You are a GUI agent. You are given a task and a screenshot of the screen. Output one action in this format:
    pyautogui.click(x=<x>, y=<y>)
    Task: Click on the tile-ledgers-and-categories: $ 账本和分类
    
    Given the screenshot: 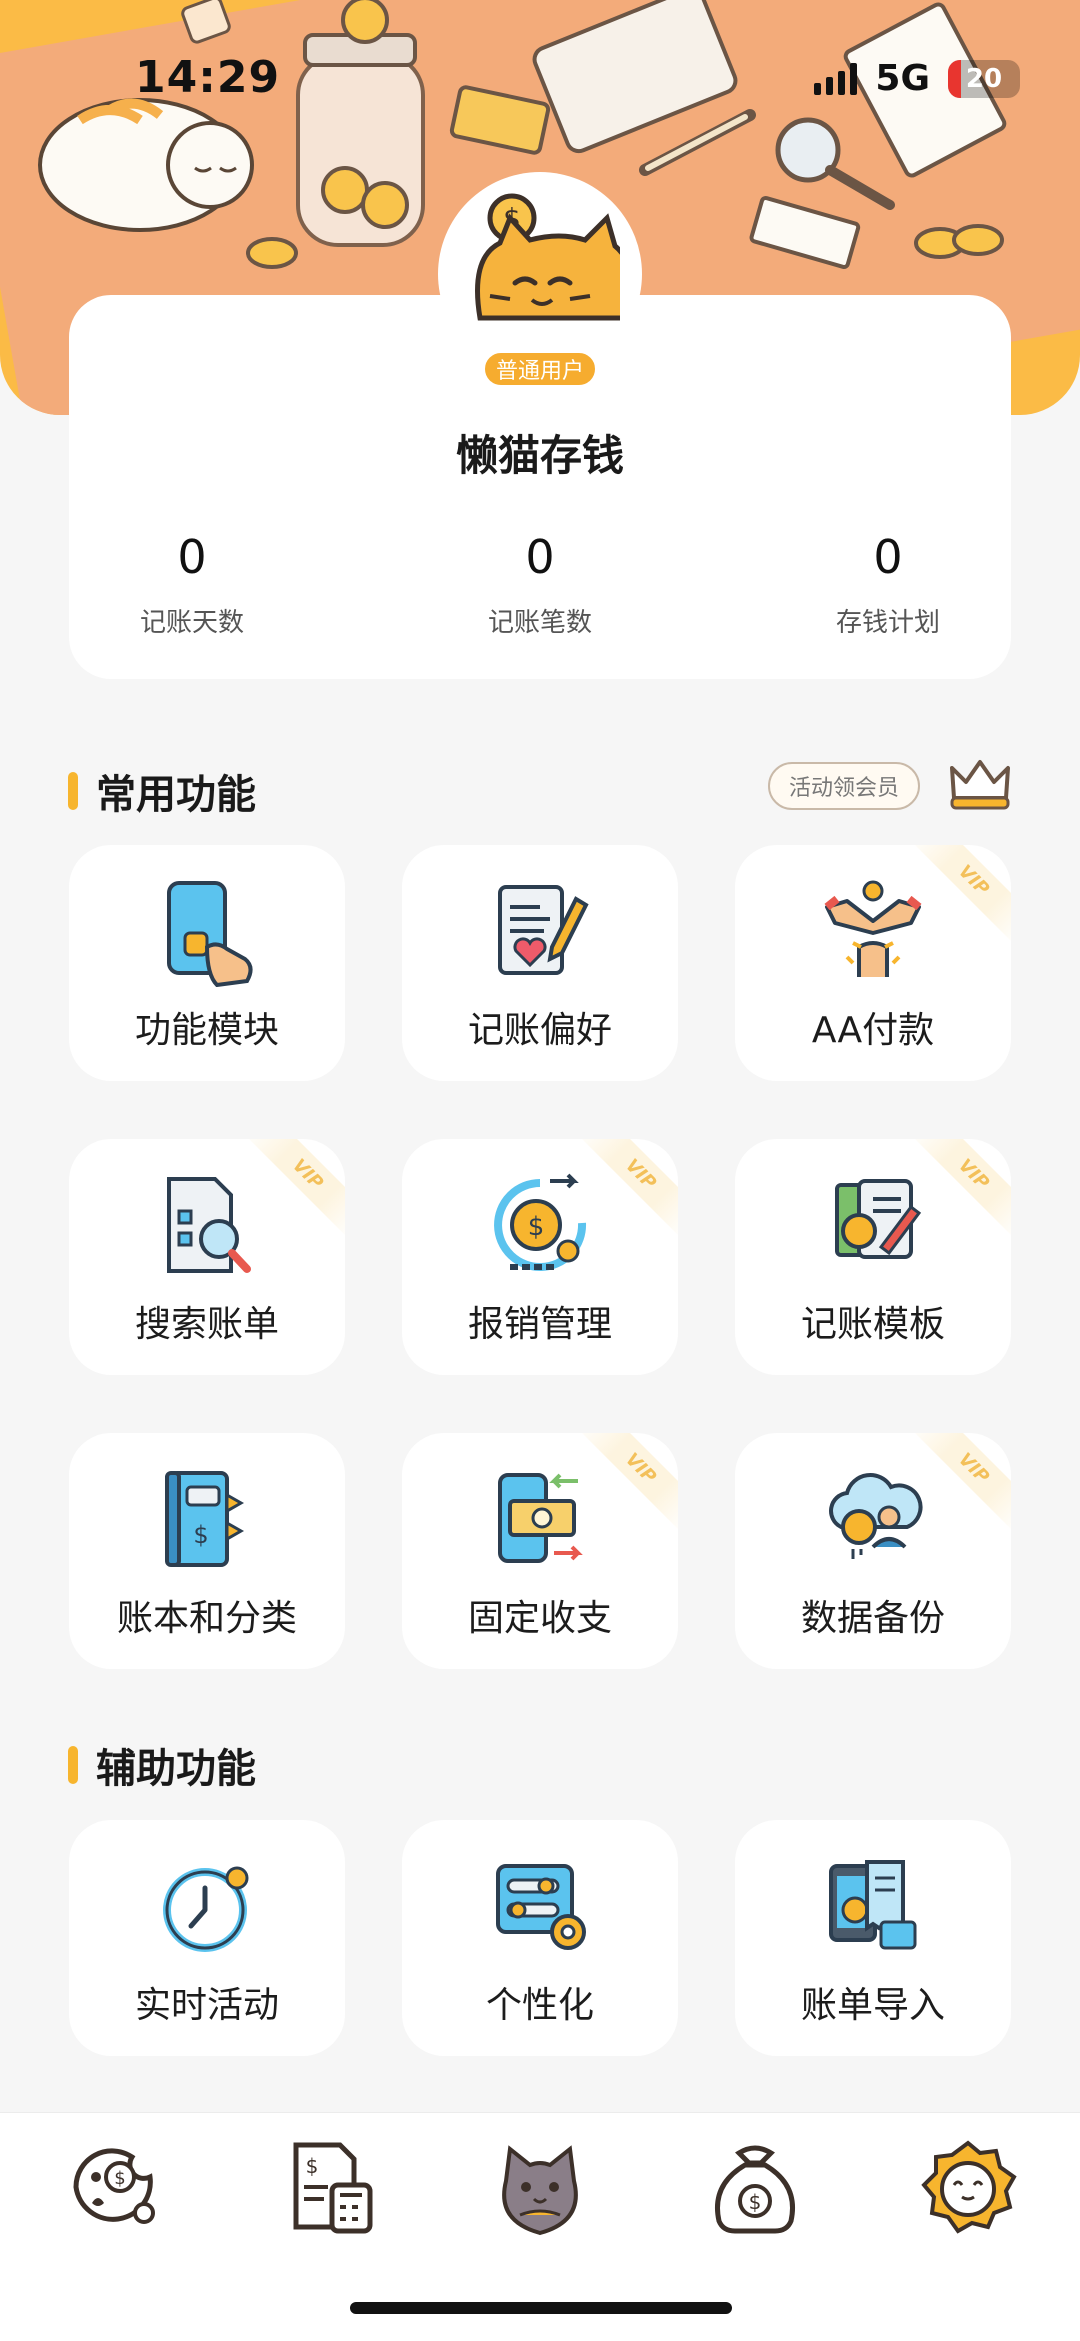 What is the action you would take?
    pyautogui.click(x=207, y=1551)
    